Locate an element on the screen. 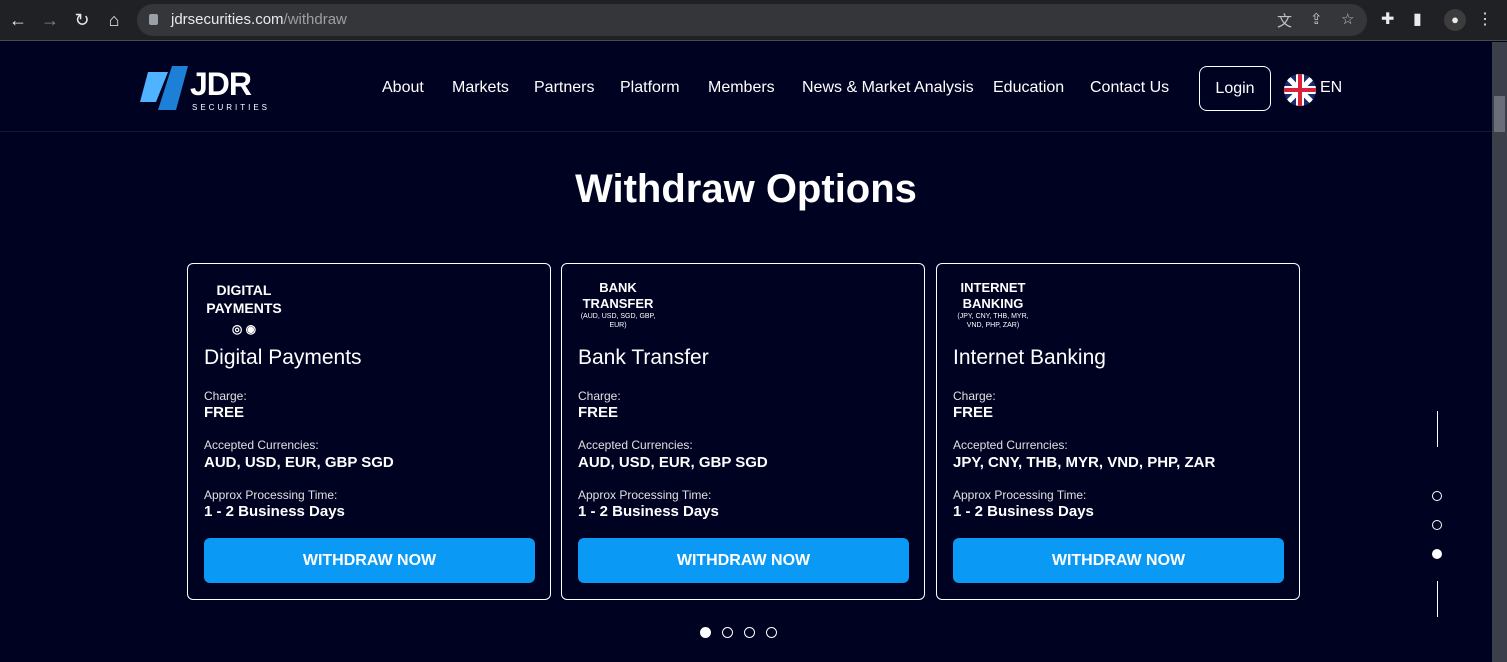  method-logo: DIGITAL PAYMENTS ◎ ◉ is located at coordinates (244, 309).